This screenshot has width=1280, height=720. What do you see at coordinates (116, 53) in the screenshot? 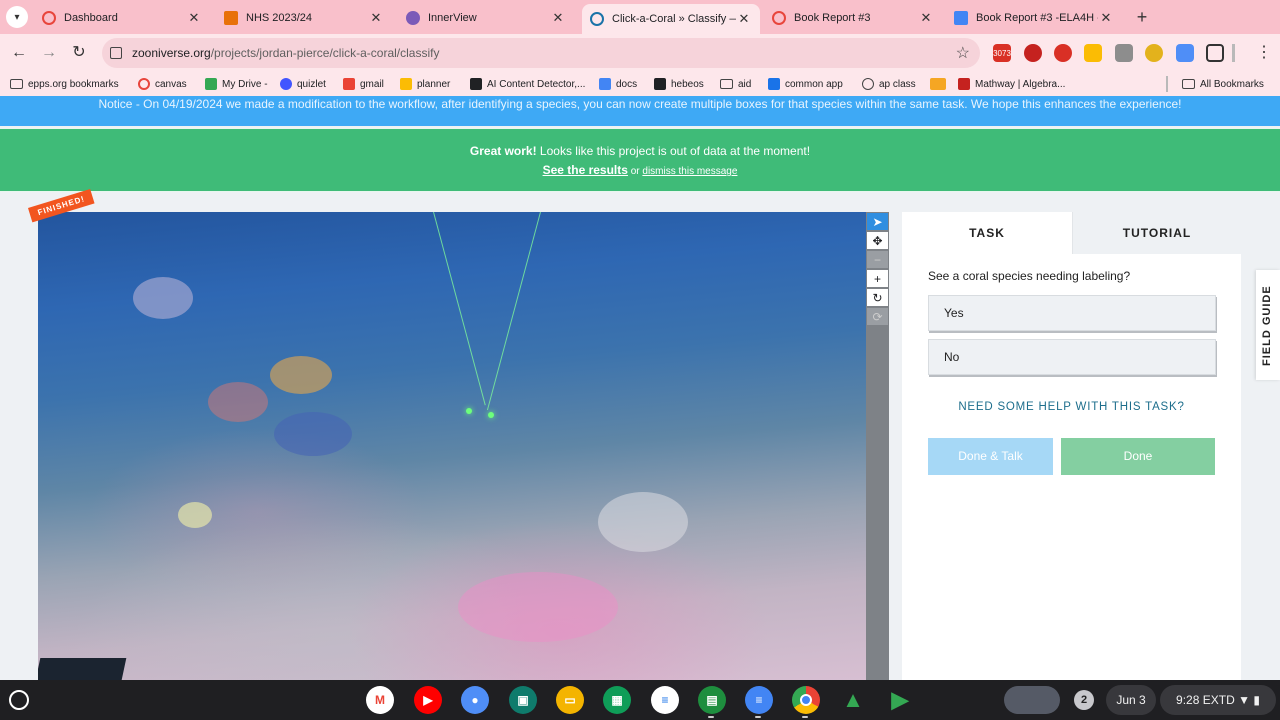
I see `site-info-icon` at bounding box center [116, 53].